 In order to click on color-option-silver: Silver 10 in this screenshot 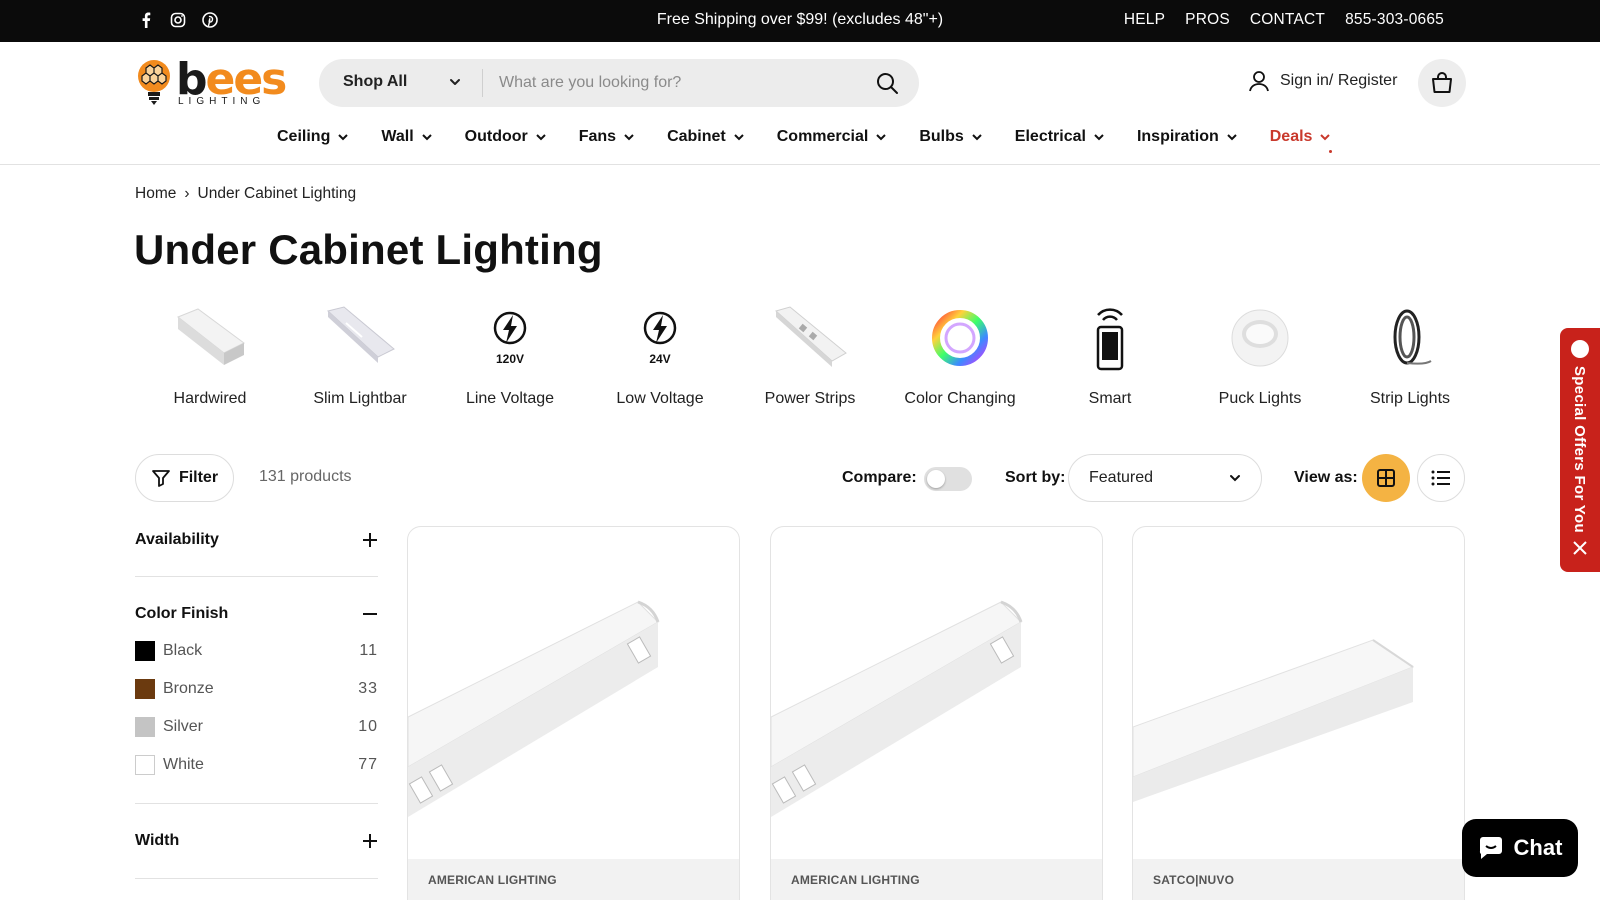, I will do `click(256, 727)`.